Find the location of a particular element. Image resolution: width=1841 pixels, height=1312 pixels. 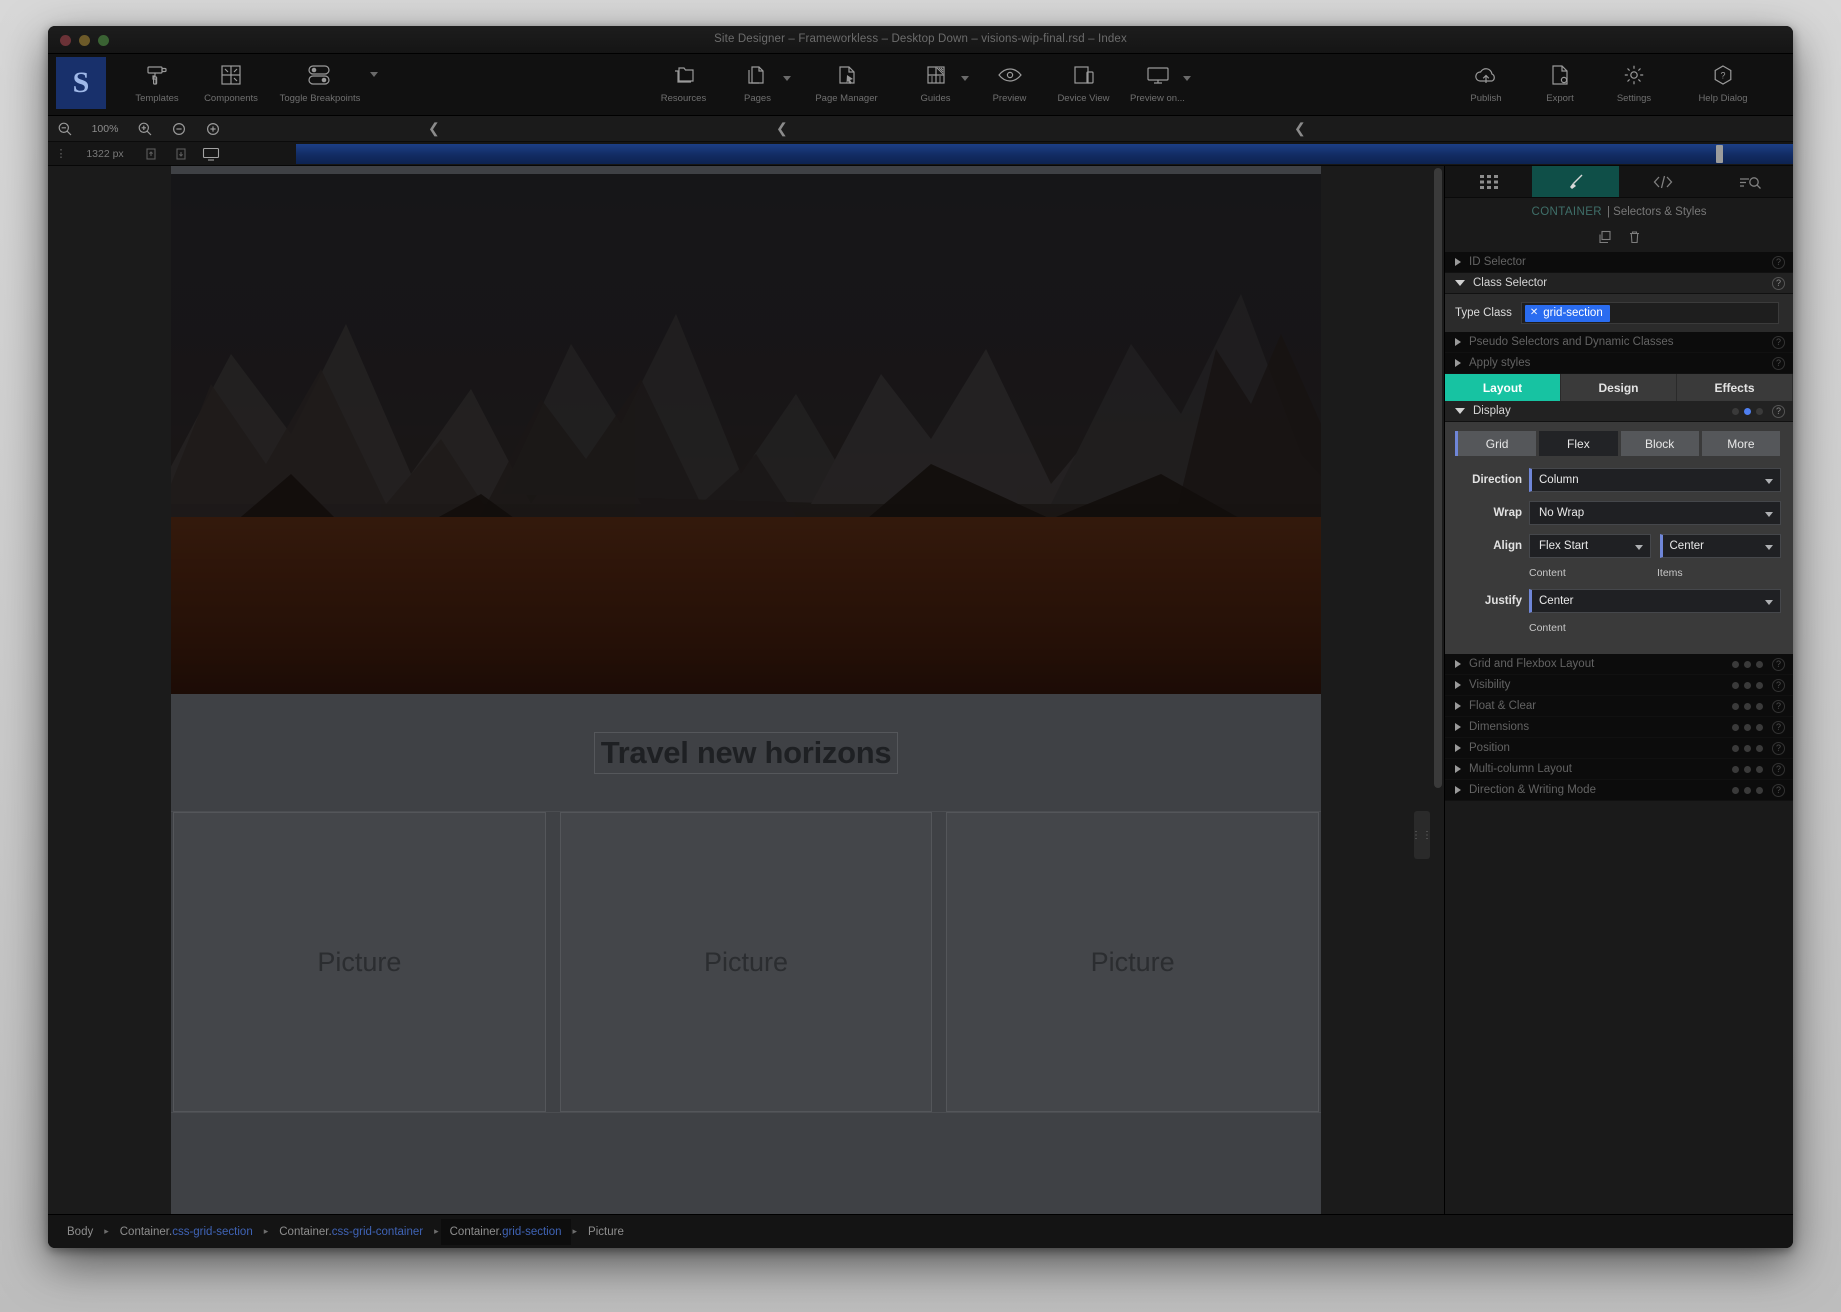

section-multi-column-layout: Multi-column Layout ? is located at coordinates (1619, 769).